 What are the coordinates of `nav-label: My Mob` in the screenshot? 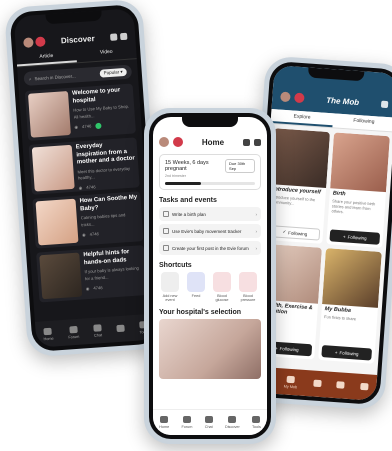 It's located at (290, 386).